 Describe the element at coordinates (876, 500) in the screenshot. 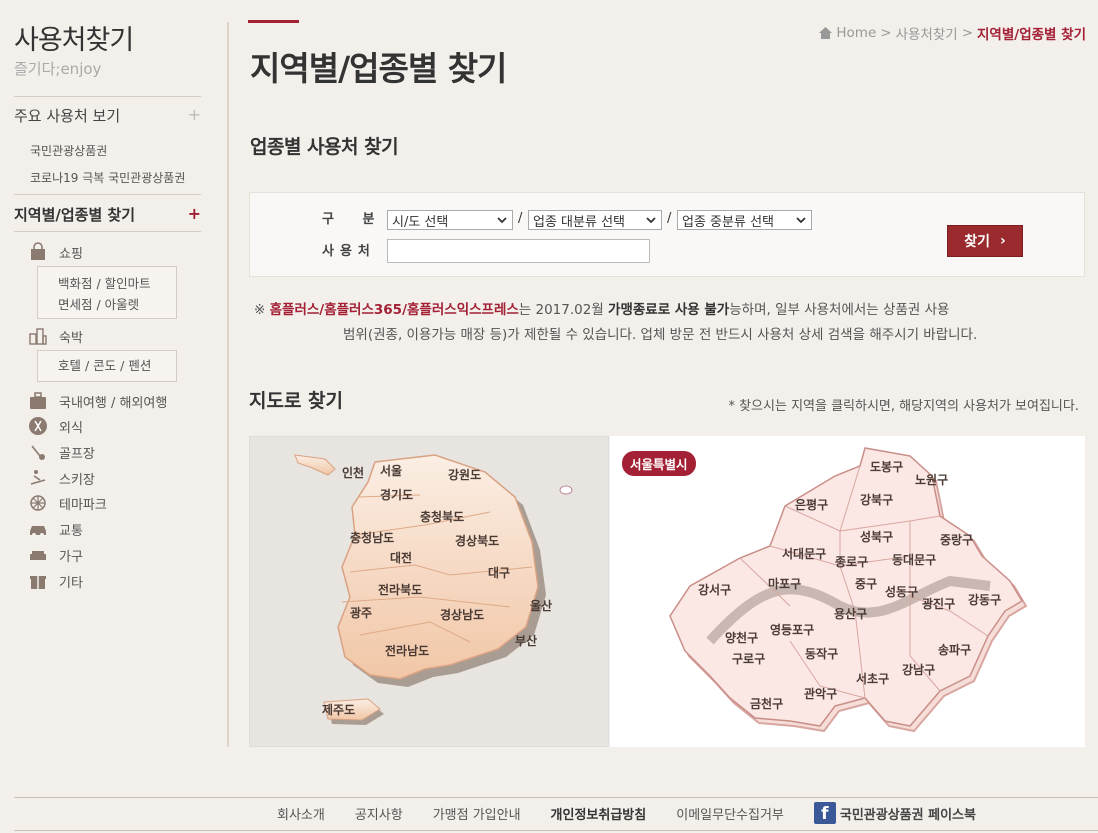

I see `district-label: 강북구` at that location.